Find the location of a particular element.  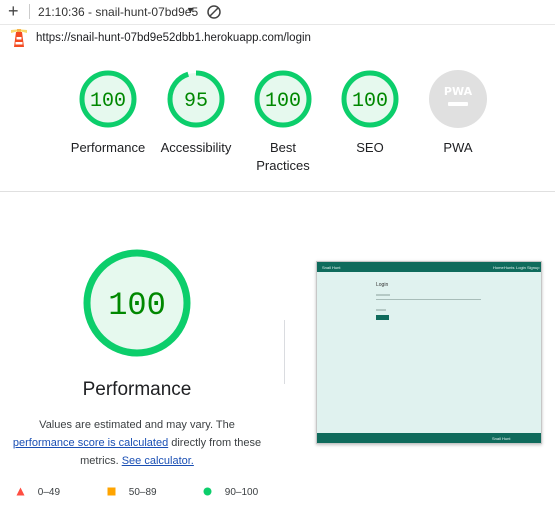

gauge-pwa: PWA PWA is located at coordinates (458, 113).